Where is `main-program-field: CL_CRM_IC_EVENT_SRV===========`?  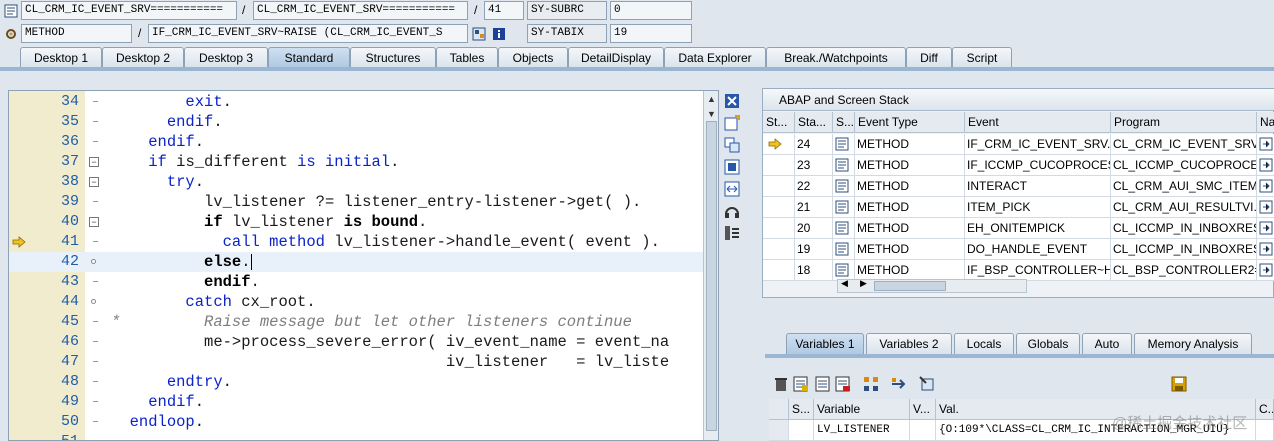 main-program-field: CL_CRM_IC_EVENT_SRV=========== is located at coordinates (129, 10).